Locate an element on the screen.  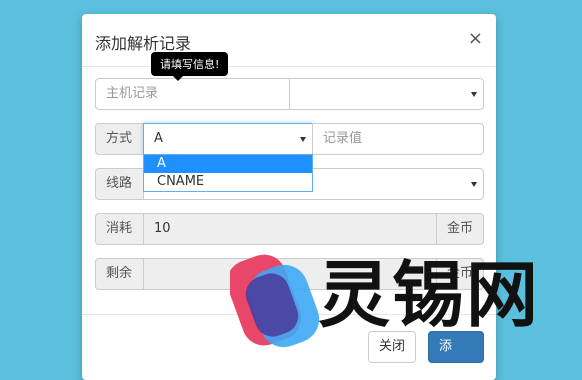
host-suffix-select is located at coordinates (386, 94).